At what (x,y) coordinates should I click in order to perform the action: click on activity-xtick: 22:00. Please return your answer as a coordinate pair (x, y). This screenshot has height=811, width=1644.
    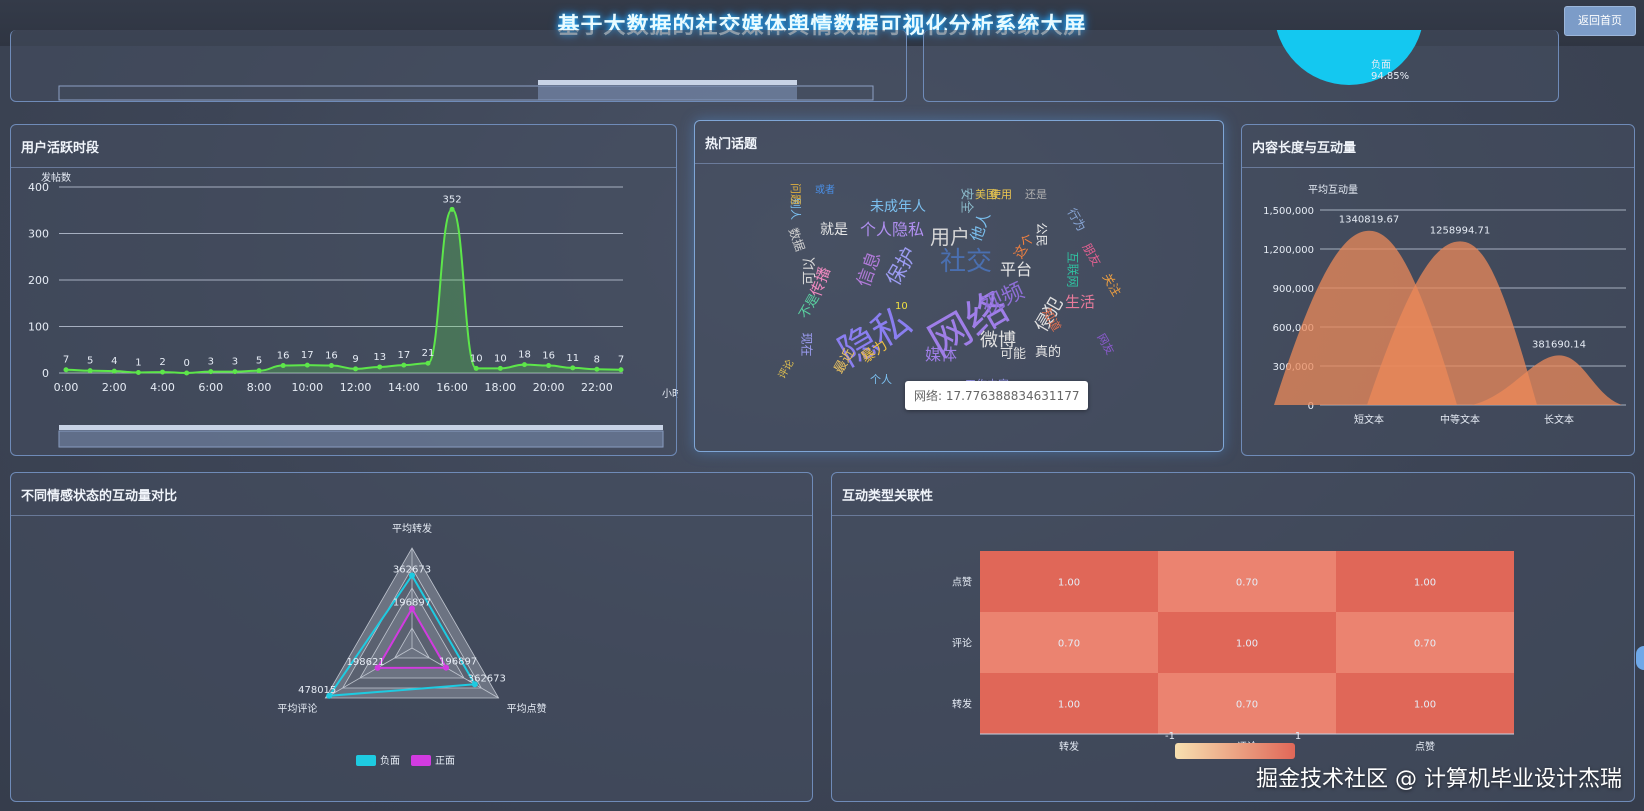
    Looking at the image, I should click on (597, 387).